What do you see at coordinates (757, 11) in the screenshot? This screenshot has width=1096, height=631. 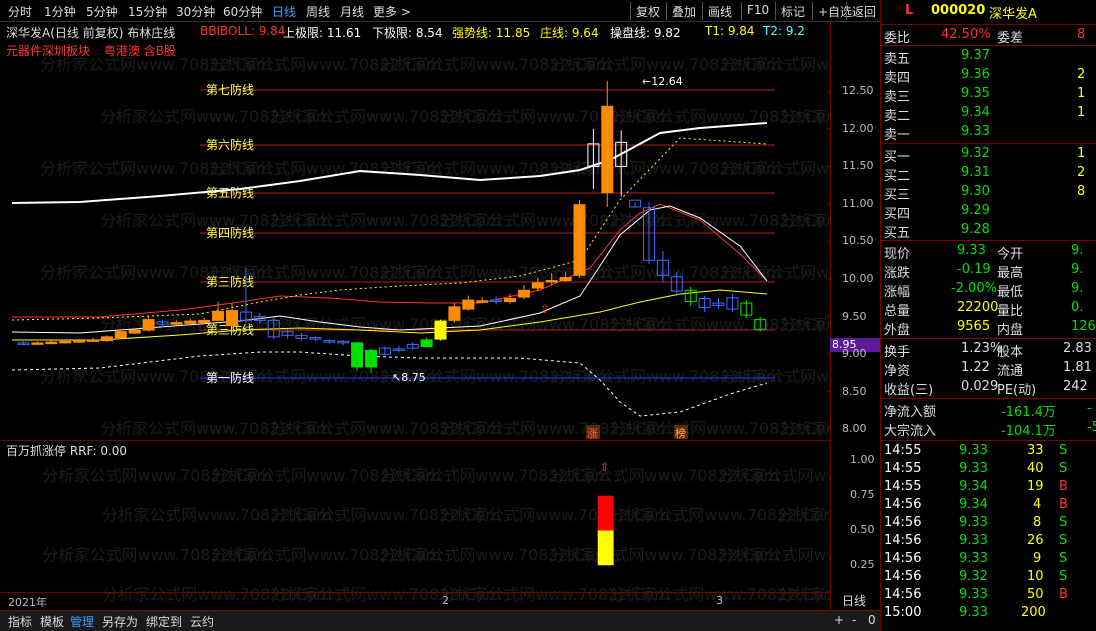 I see `toolbar-button-3: F10` at bounding box center [757, 11].